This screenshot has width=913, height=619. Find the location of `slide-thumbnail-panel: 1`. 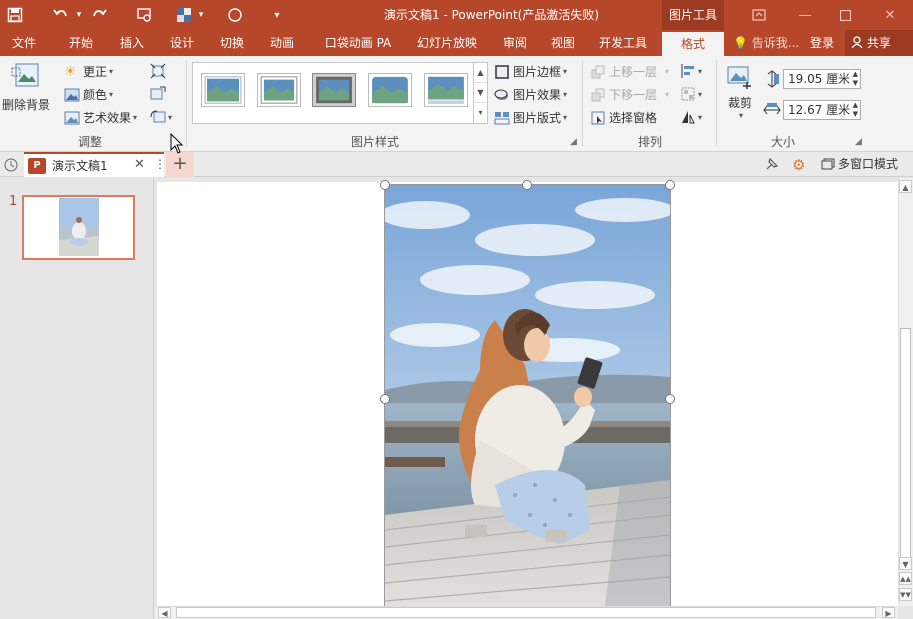

slide-thumbnail-panel: 1 is located at coordinates (77, 398).